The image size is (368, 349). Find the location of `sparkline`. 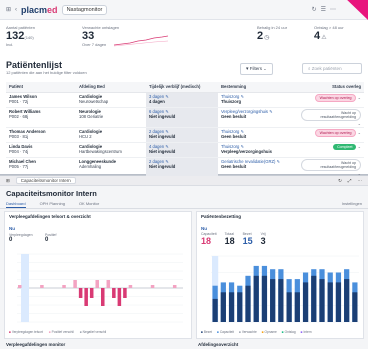

sparkline is located at coordinates (141, 41).